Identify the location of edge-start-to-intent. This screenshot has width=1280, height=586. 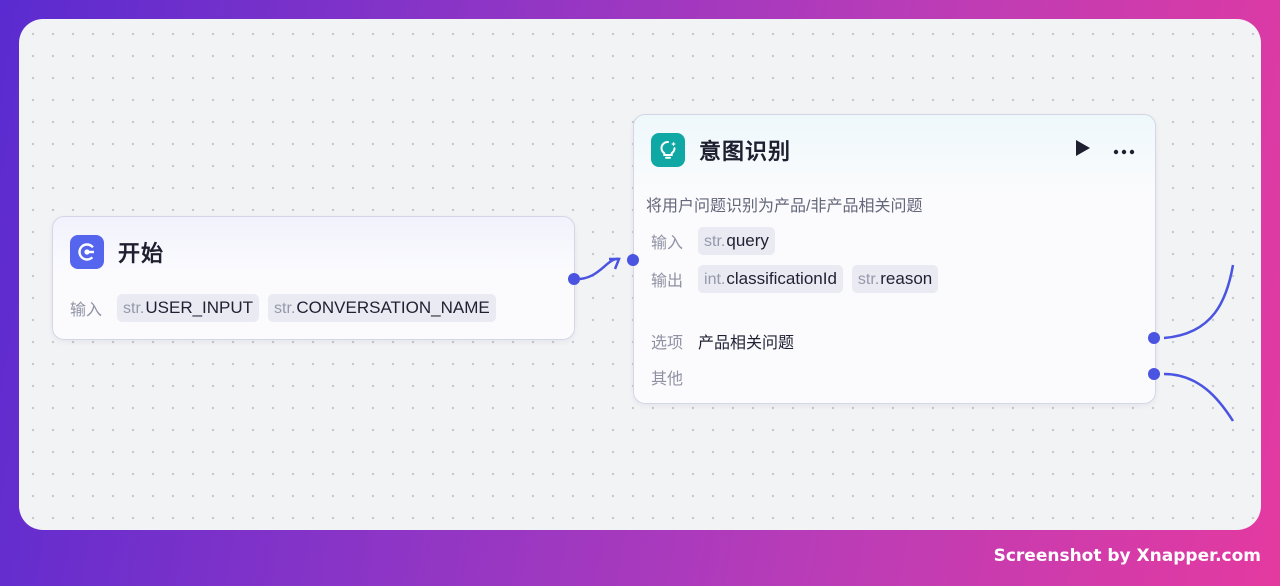
(596, 269).